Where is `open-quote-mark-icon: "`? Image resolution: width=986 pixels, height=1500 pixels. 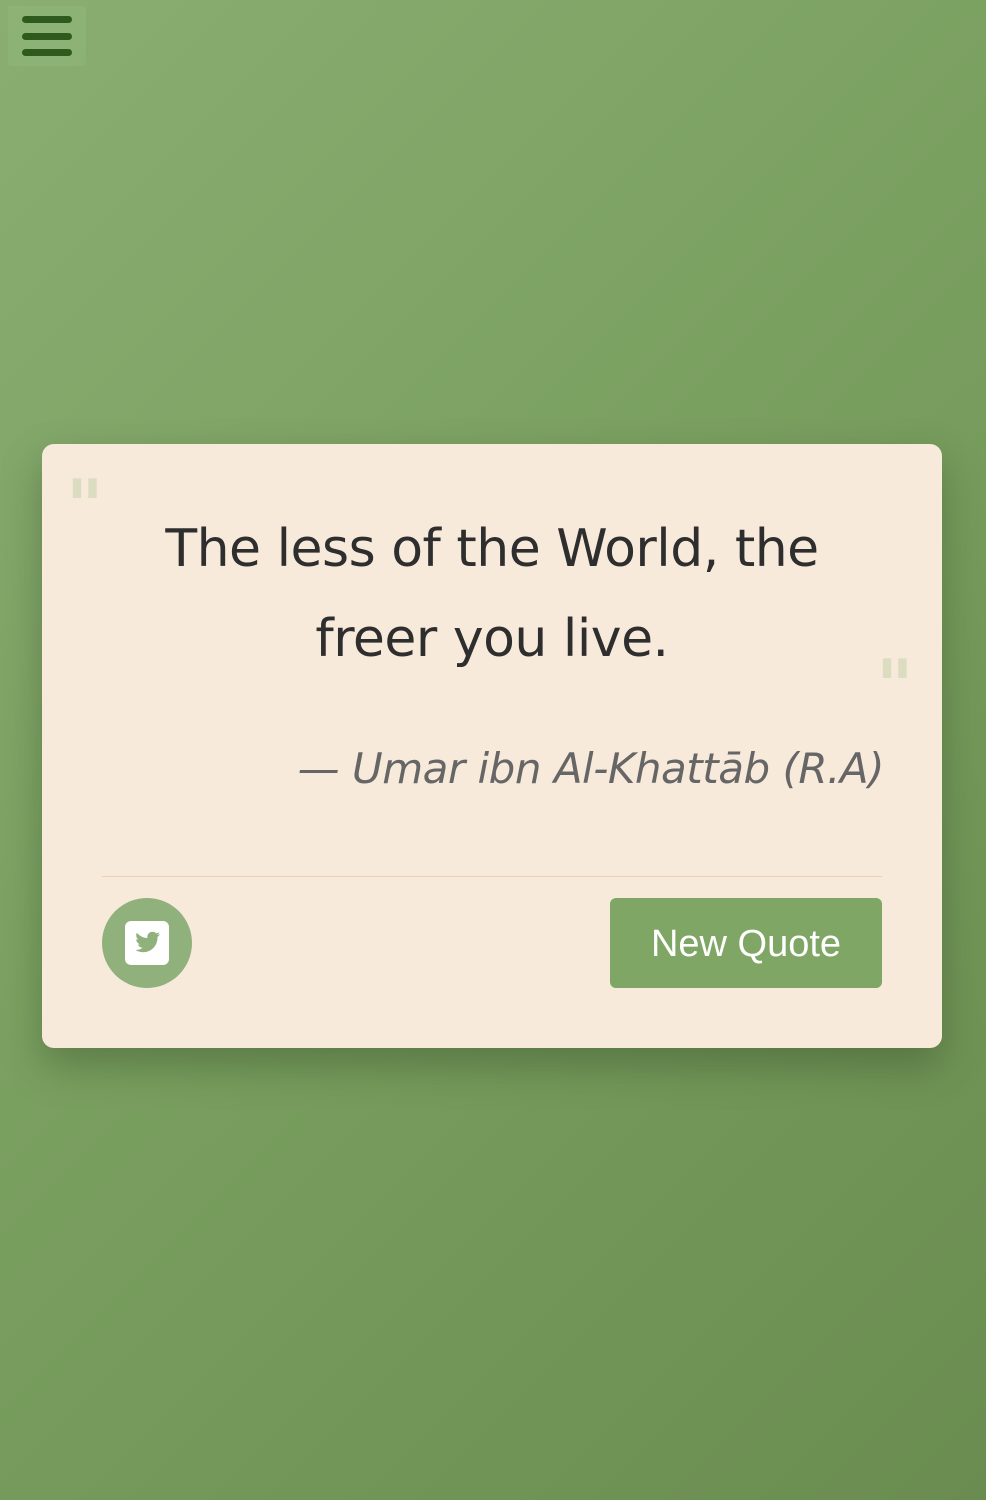 open-quote-mark-icon: " is located at coordinates (85, 506).